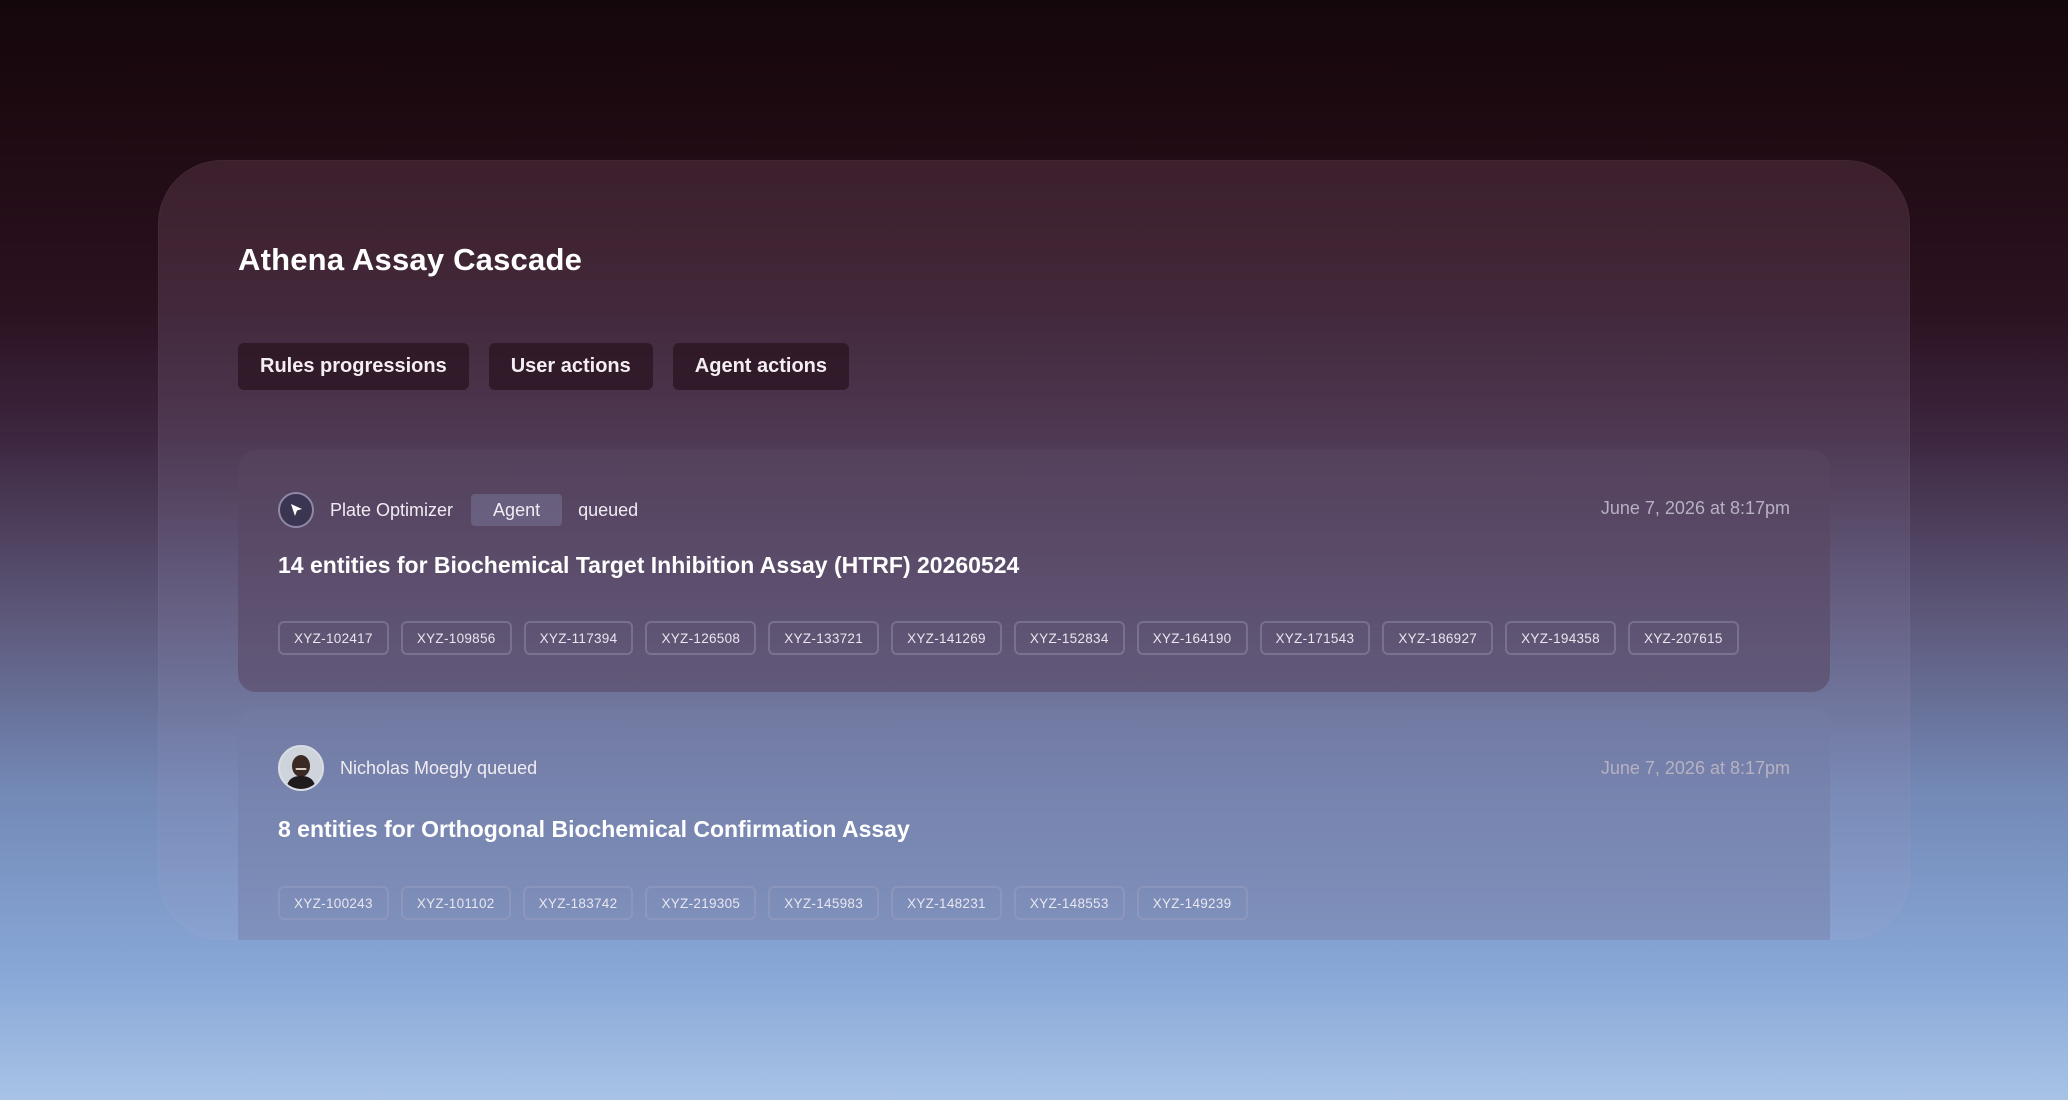  I want to click on entity-chip: XYZ-102417, so click(333, 638).